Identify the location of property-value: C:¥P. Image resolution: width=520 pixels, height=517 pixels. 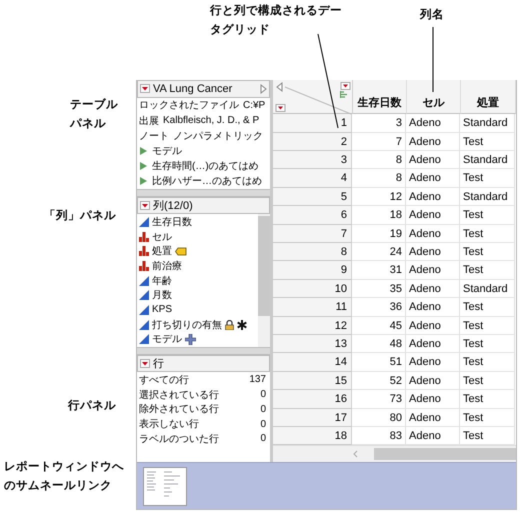
(254, 105).